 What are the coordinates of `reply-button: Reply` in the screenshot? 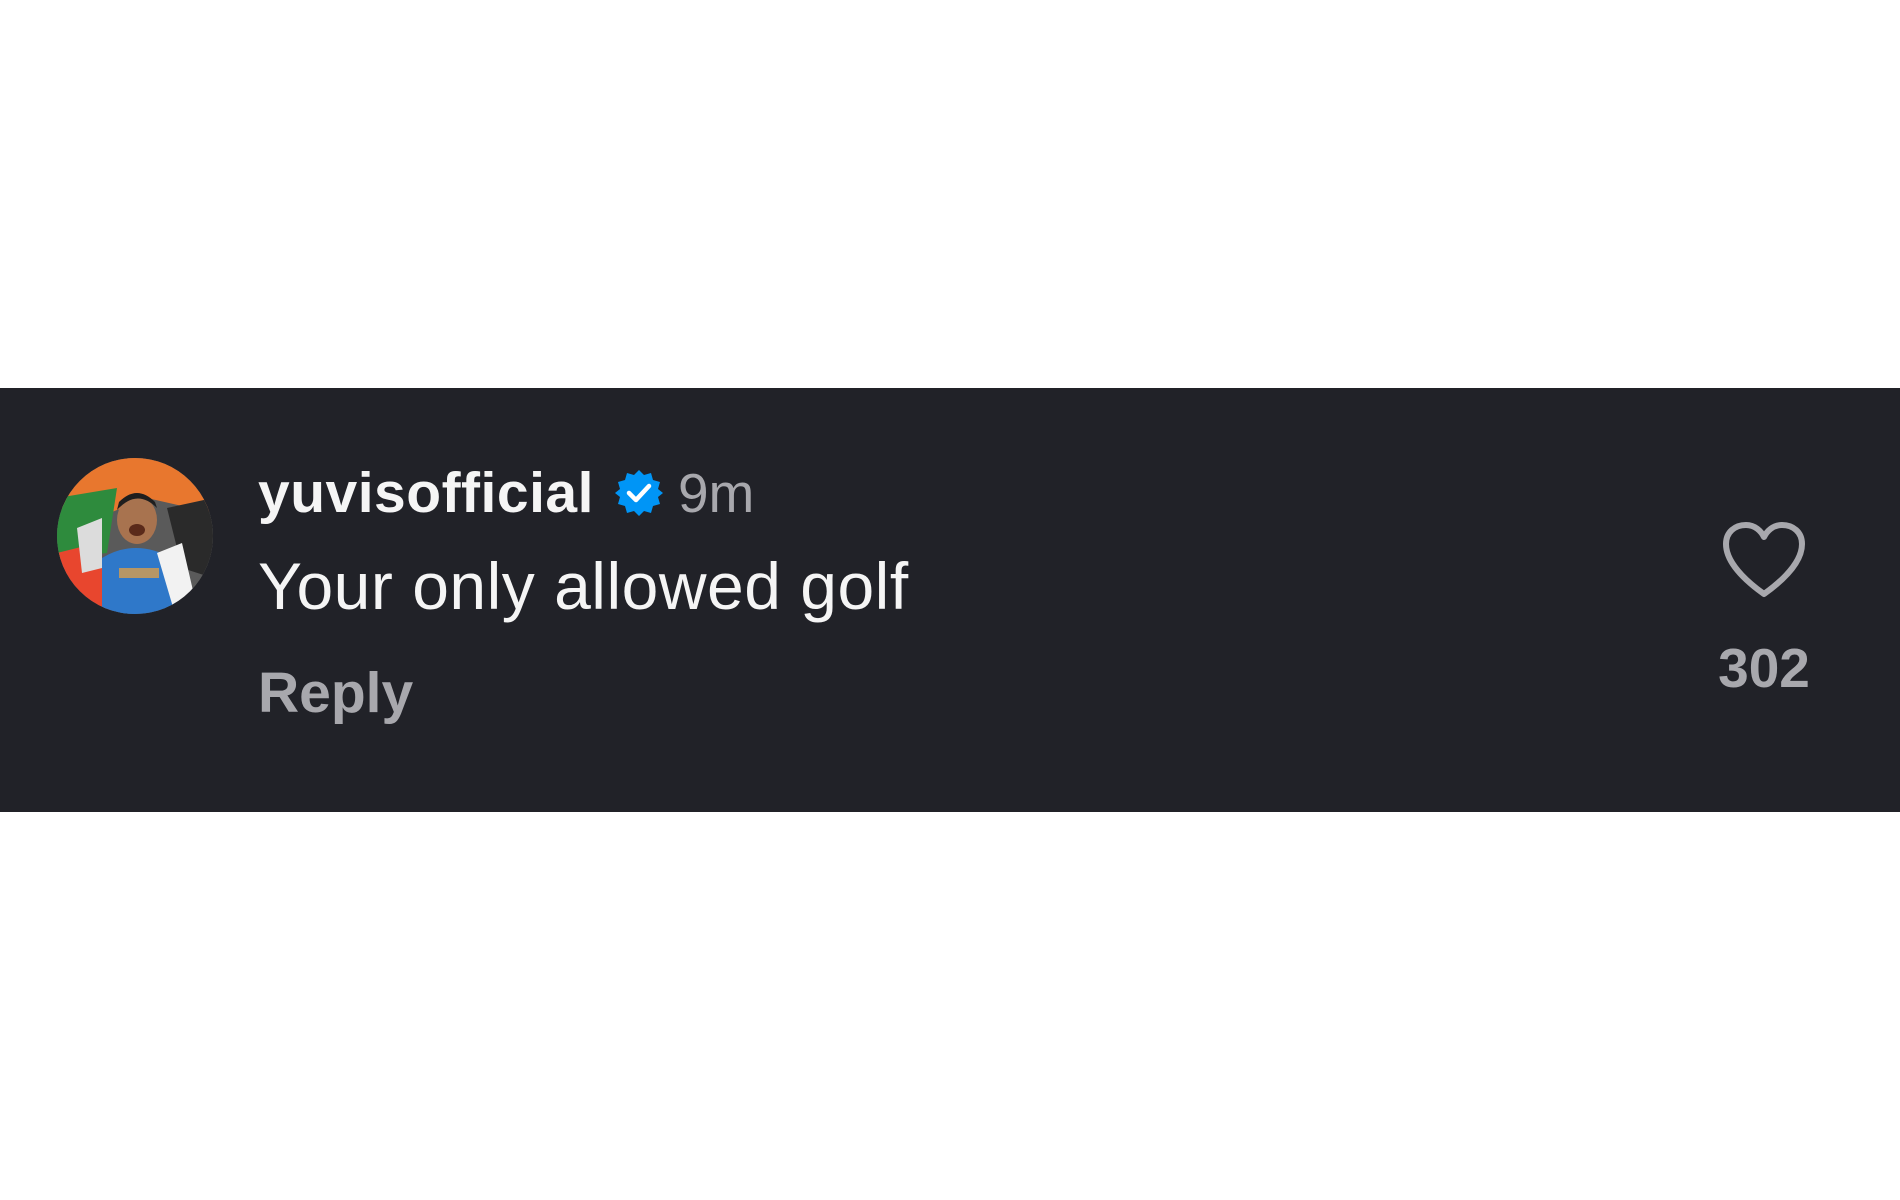 It's located at (335, 693).